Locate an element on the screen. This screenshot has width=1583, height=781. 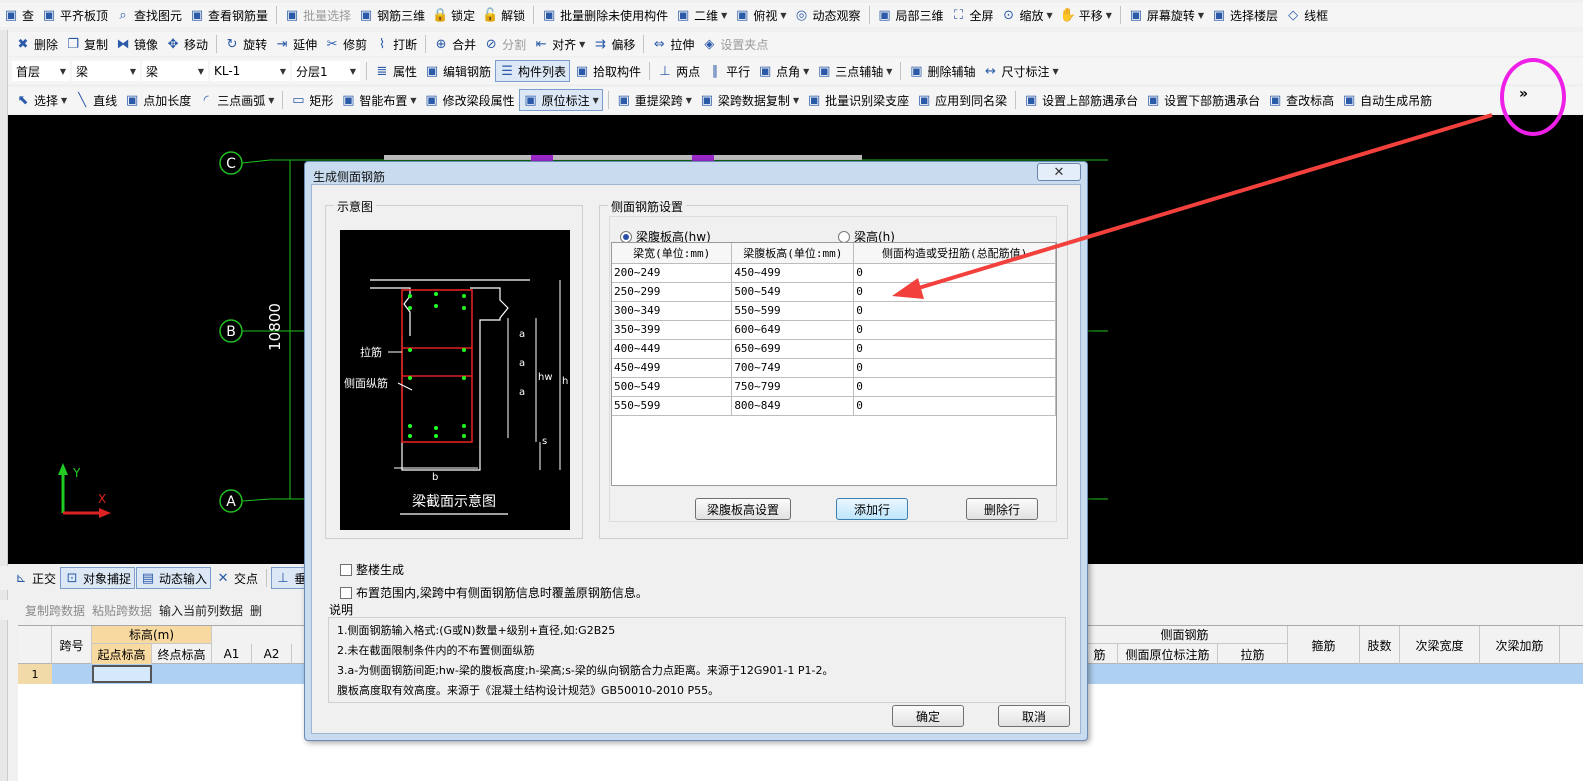
cancel-button: 取消 is located at coordinates (1034, 716).